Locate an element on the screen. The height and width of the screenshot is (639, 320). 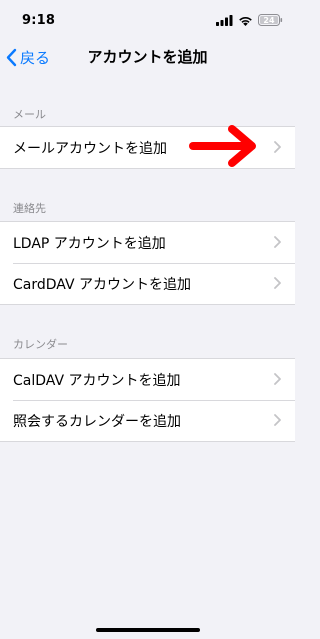
row-label: CardDAV アカウントを追加 is located at coordinates (102, 284).